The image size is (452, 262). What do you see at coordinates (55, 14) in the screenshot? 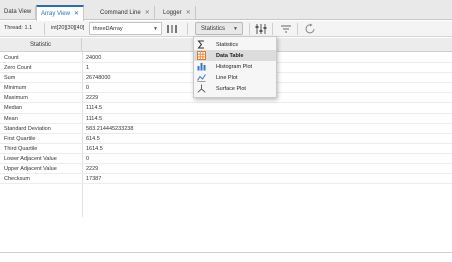
I see `tab-label: Array View` at bounding box center [55, 14].